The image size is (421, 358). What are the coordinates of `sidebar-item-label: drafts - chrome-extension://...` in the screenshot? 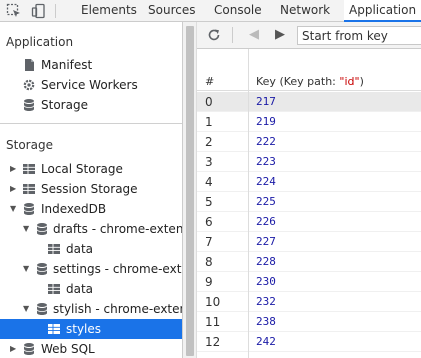 It's located at (118, 229).